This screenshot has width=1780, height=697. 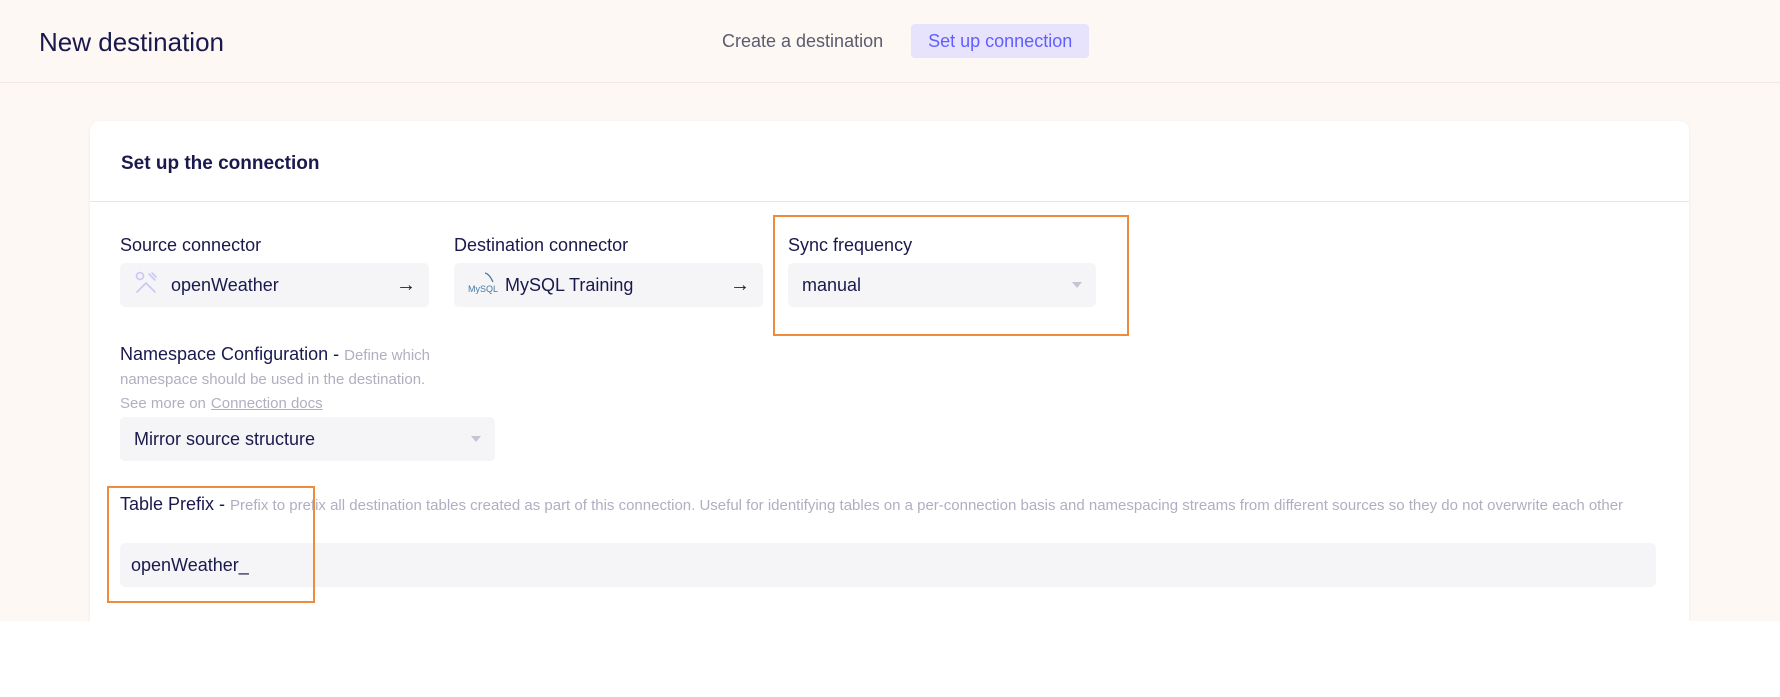 What do you see at coordinates (224, 354) in the screenshot?
I see `namespace-config-label: Namespace Configuration` at bounding box center [224, 354].